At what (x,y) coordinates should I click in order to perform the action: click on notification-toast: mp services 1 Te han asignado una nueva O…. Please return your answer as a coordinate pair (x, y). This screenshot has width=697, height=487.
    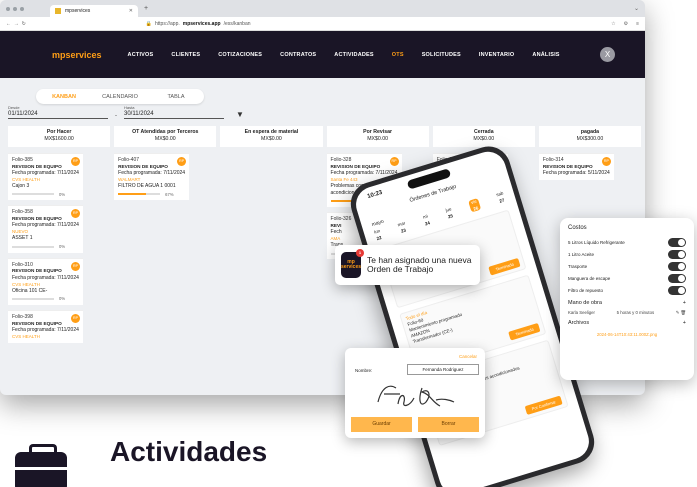
    Looking at the image, I should click on (407, 265).